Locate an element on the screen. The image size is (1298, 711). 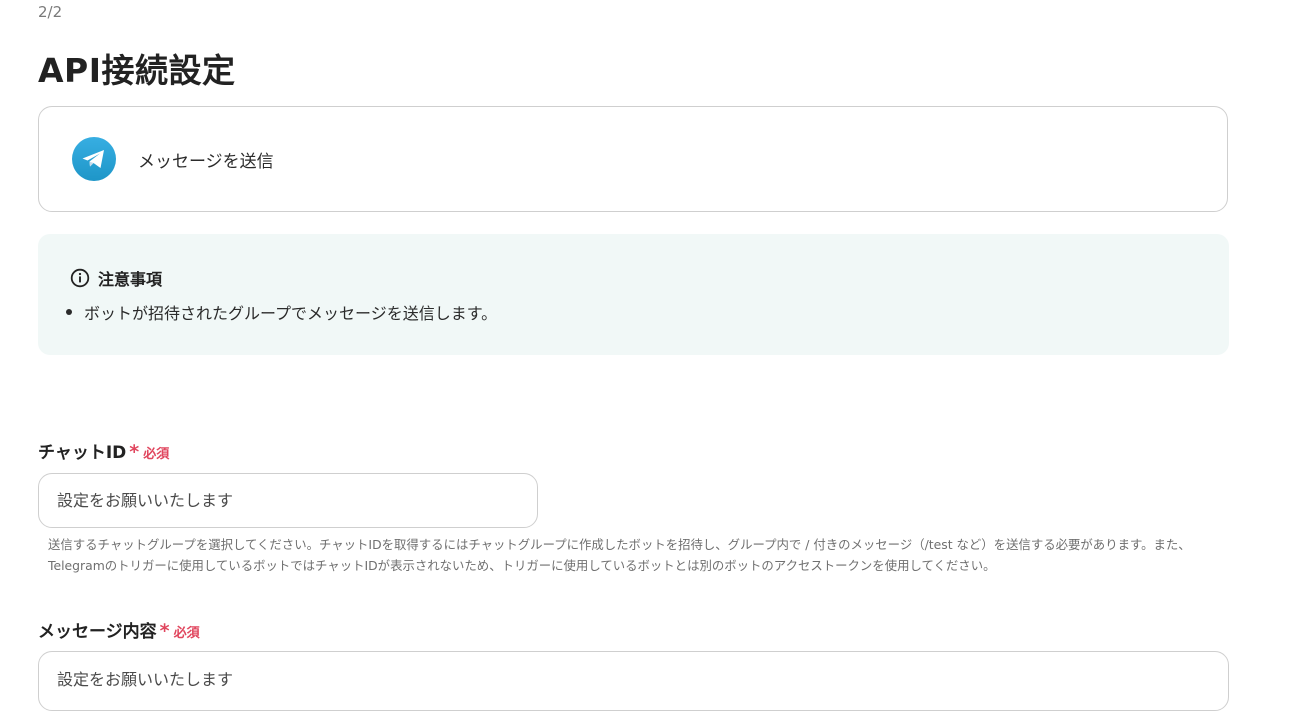
notice-header: 注意事項 is located at coordinates (116, 278).